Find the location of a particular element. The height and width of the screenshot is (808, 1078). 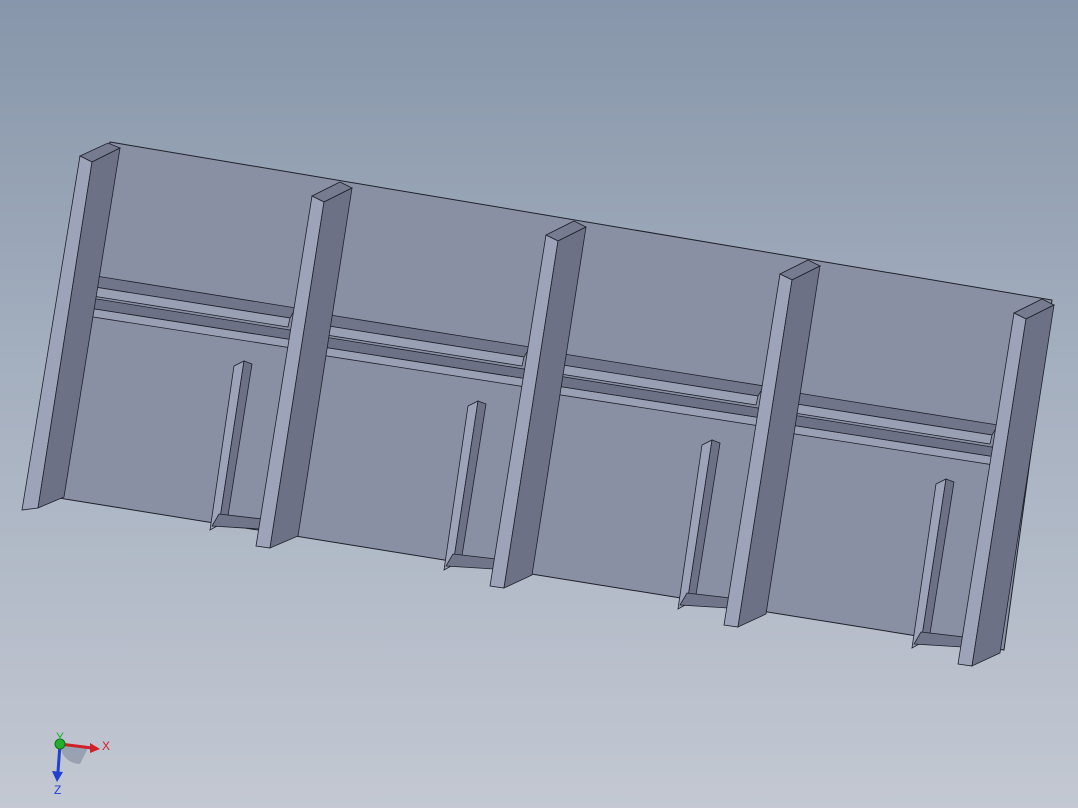

x-axis-label: X is located at coordinates (106, 746).